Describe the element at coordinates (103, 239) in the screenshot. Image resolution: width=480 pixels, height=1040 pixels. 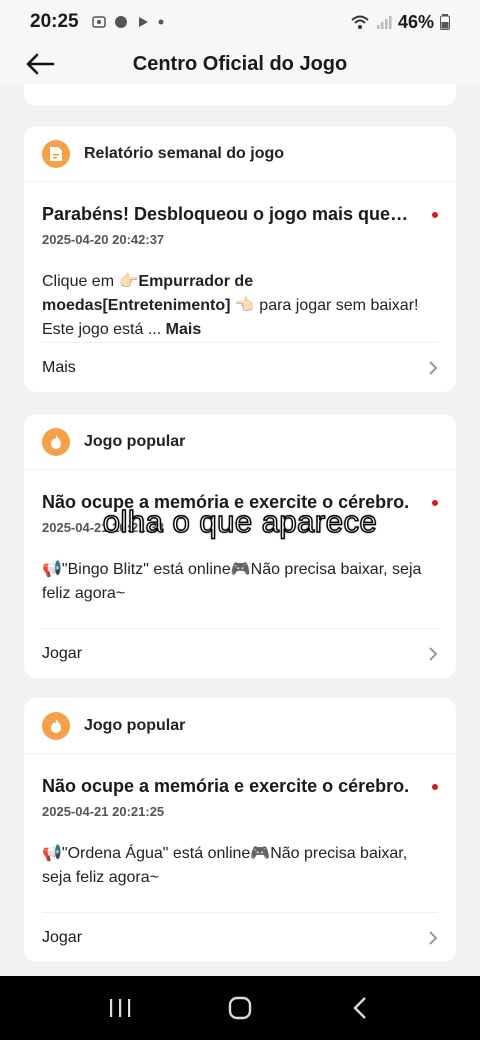
I see `message-date: 2025-04-20 20:42:37` at that location.